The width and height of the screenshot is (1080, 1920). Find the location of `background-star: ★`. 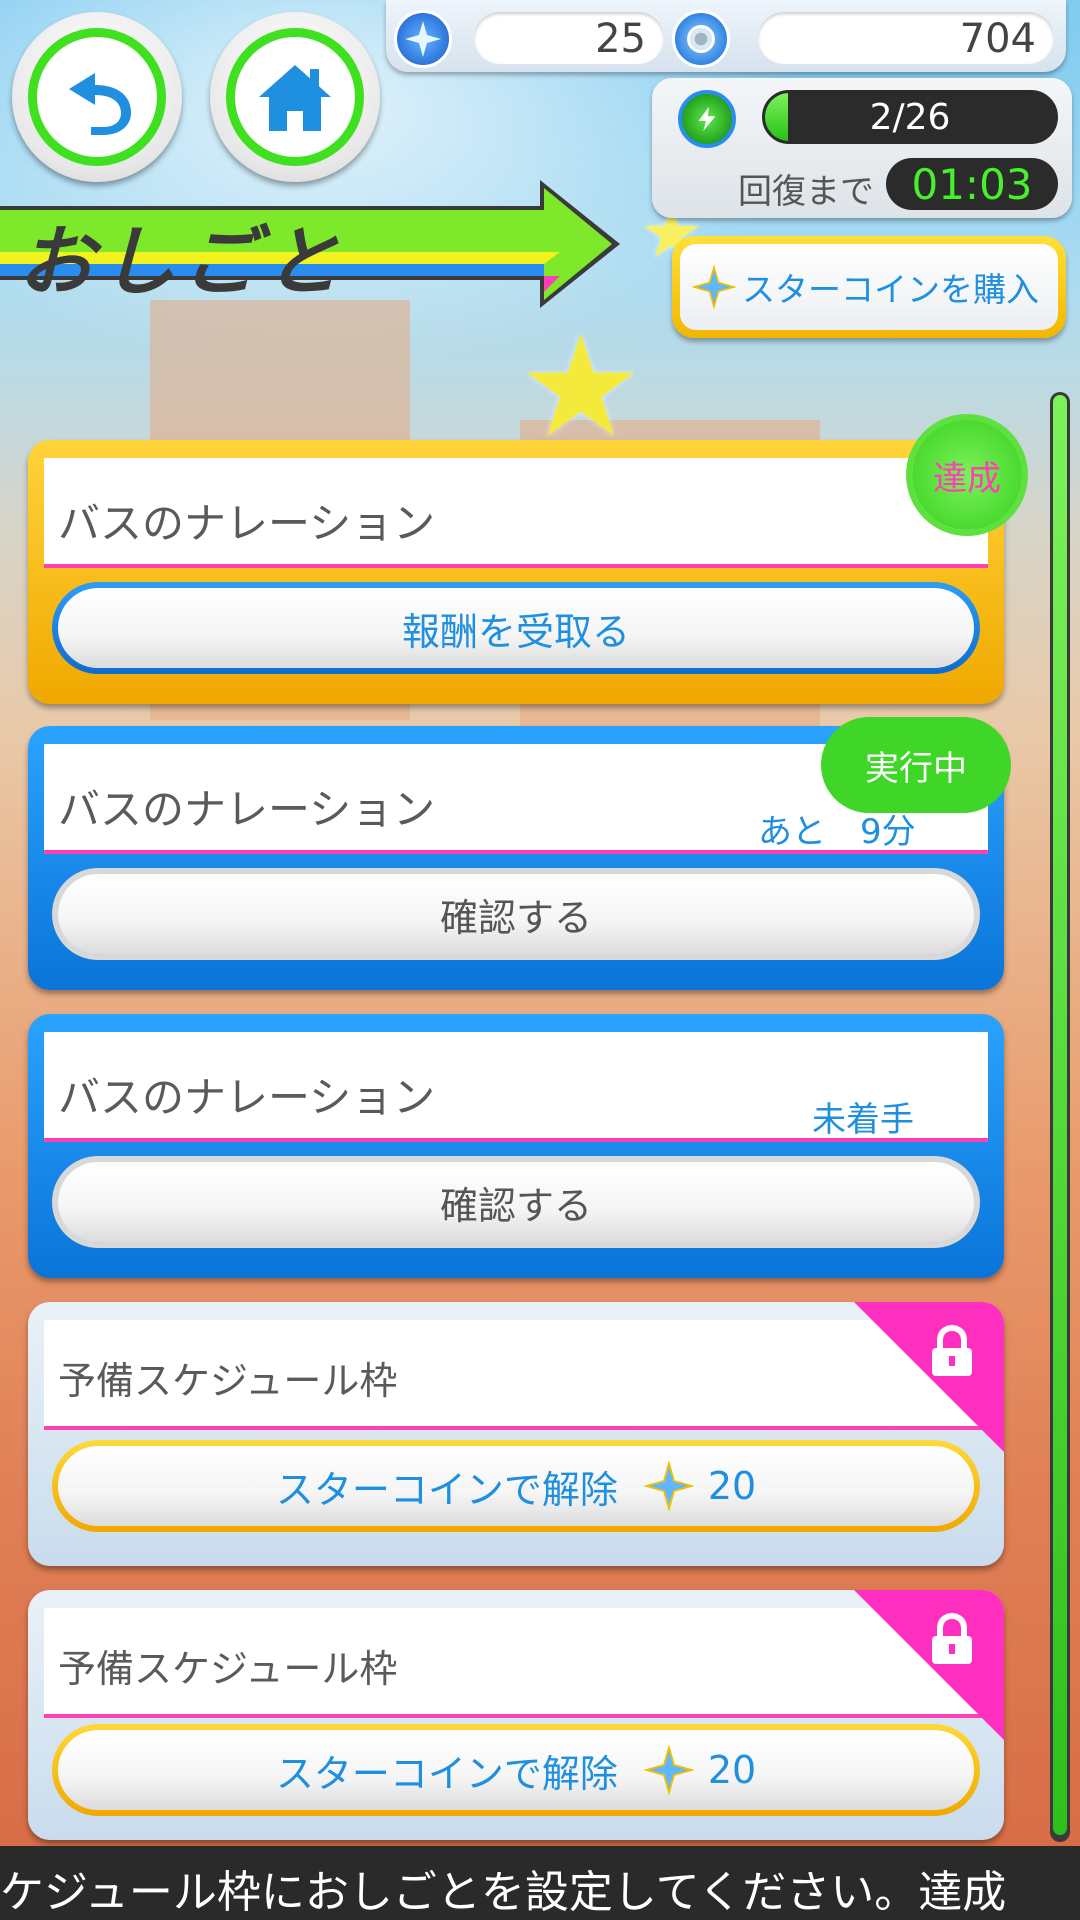

background-star: ★ is located at coordinates (581, 387).